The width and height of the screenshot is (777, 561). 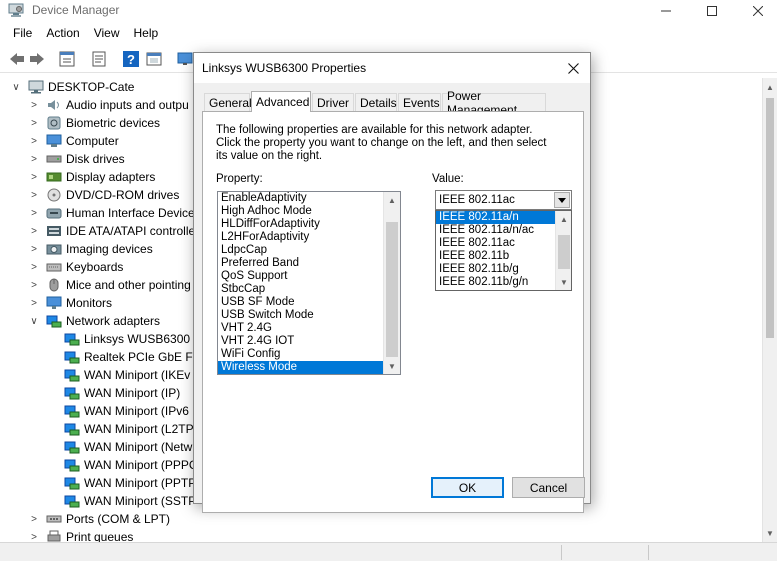 What do you see at coordinates (388, 11) in the screenshot?
I see `title-bar: Device Manager` at bounding box center [388, 11].